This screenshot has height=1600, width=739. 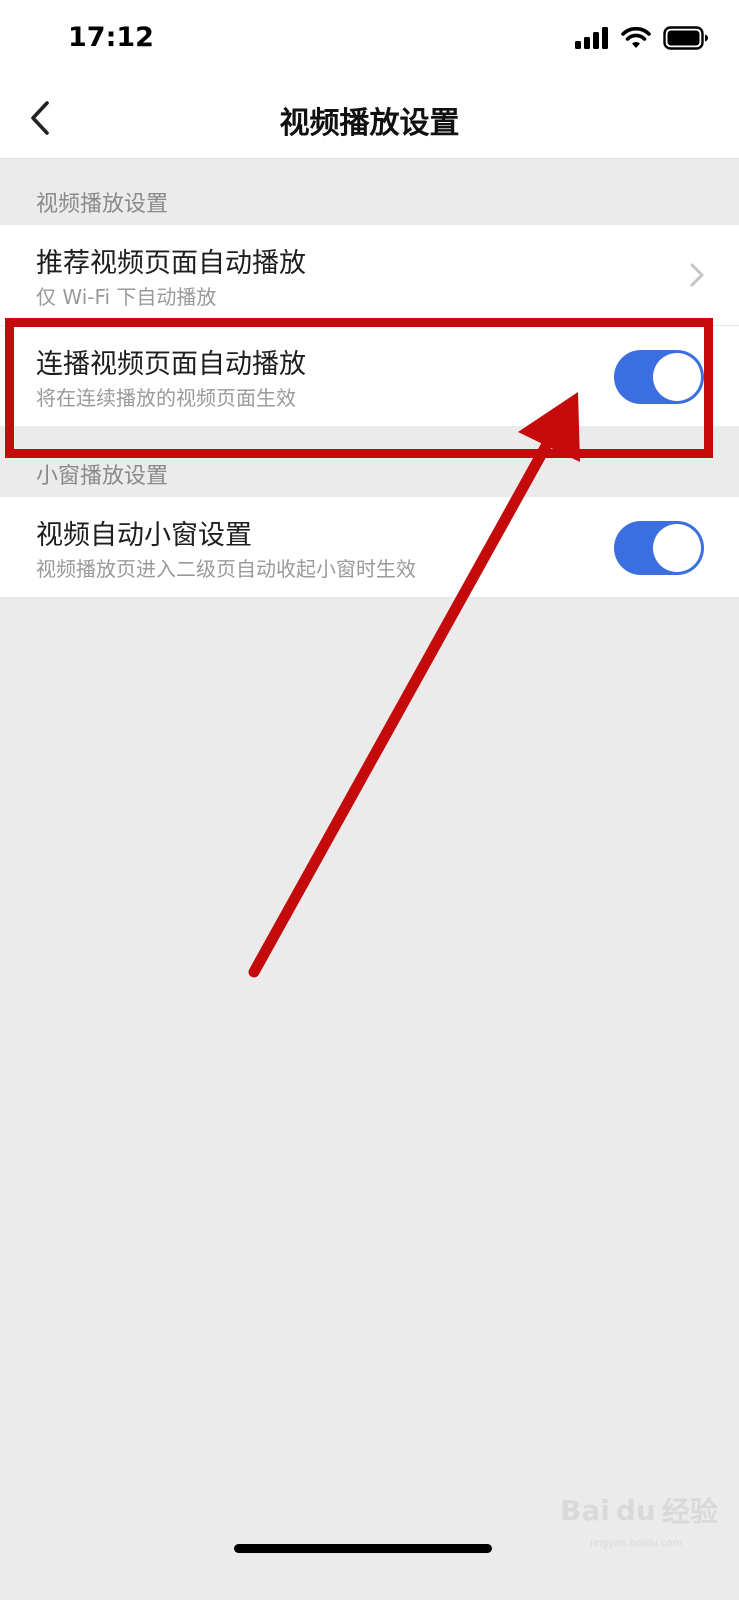 What do you see at coordinates (585, 1510) in the screenshot?
I see `watermark-text: Bai` at bounding box center [585, 1510].